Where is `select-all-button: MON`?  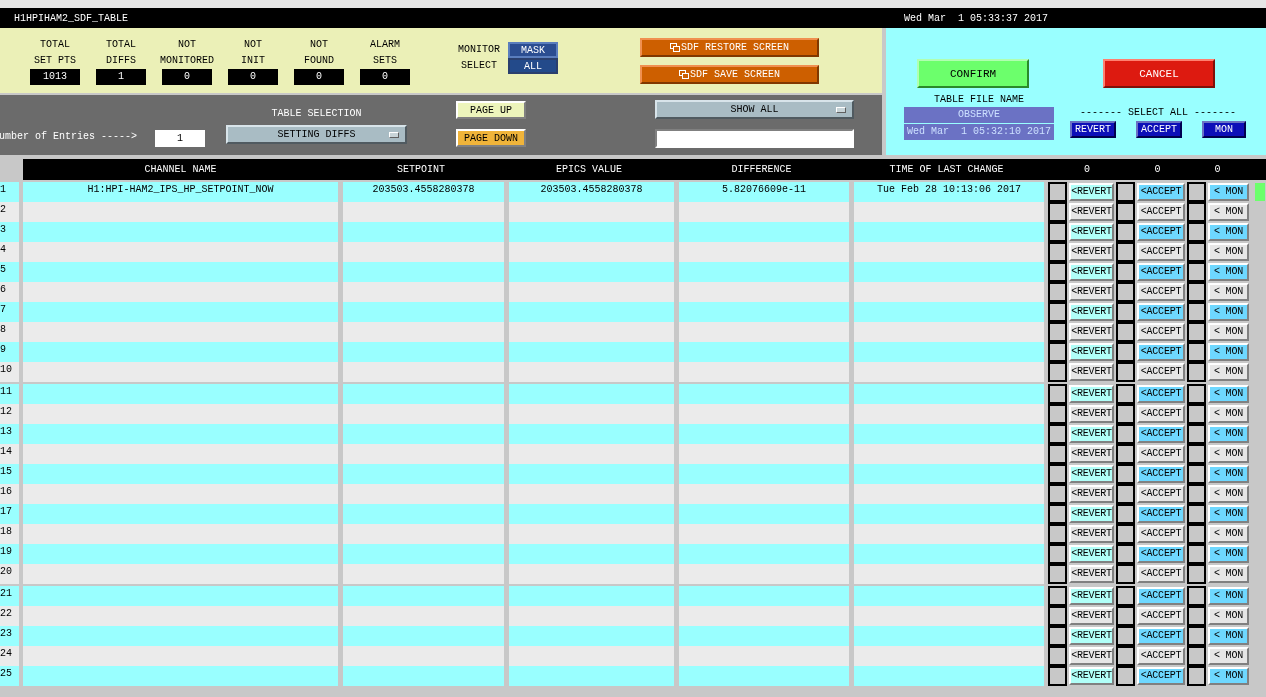
select-all-button: MON is located at coordinates (1224, 129).